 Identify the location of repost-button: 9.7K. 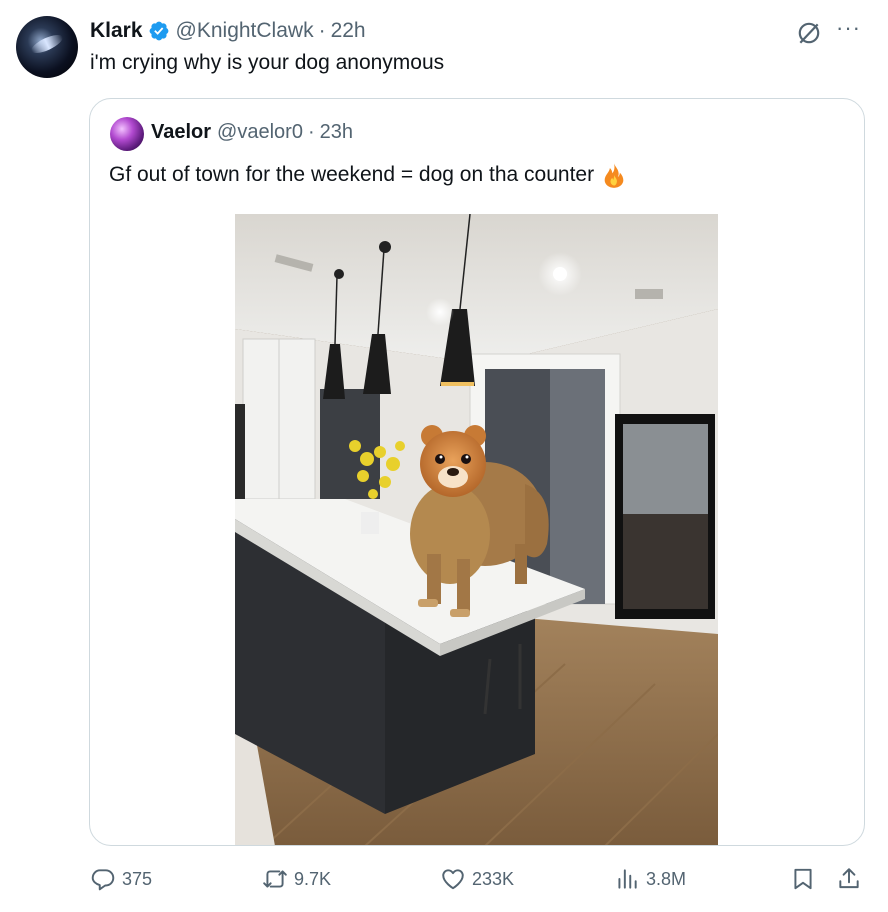
(296, 879).